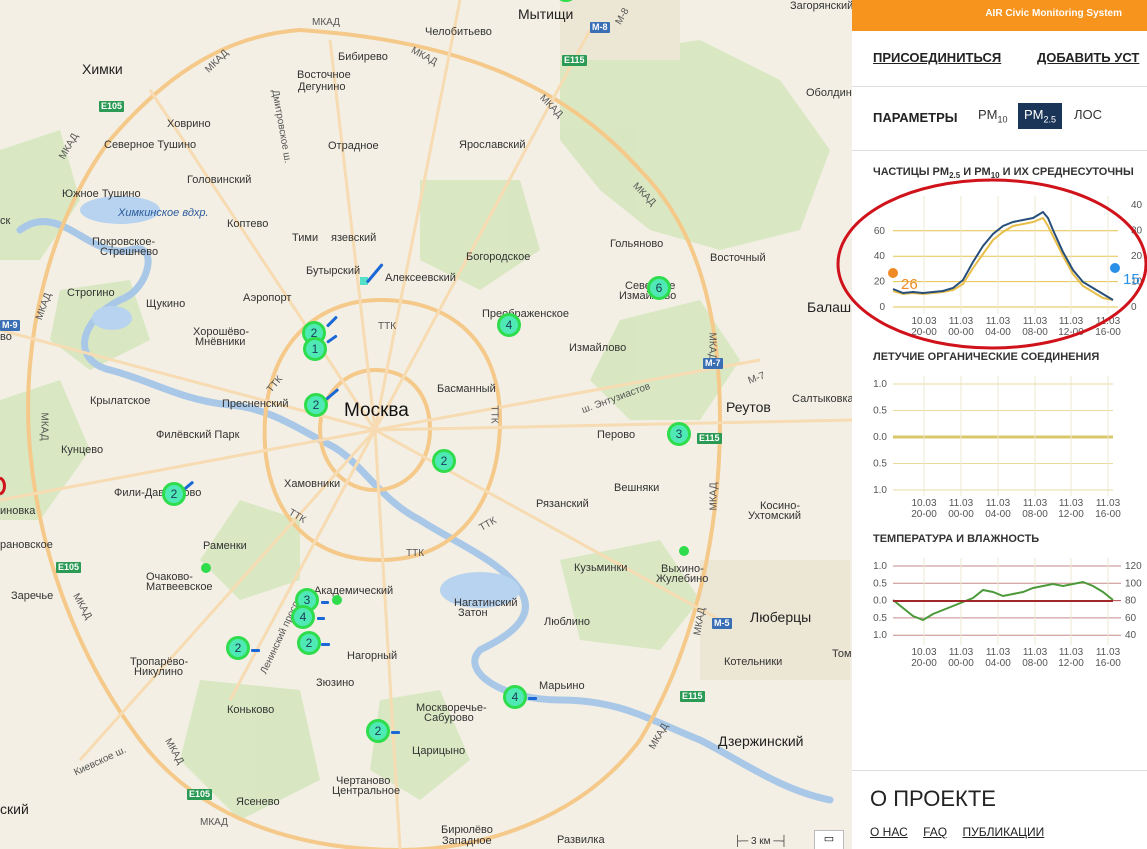 This screenshot has height=849, width=1147. I want to click on add-device-link: ДОБАВИТЬ УСТ, so click(1088, 57).